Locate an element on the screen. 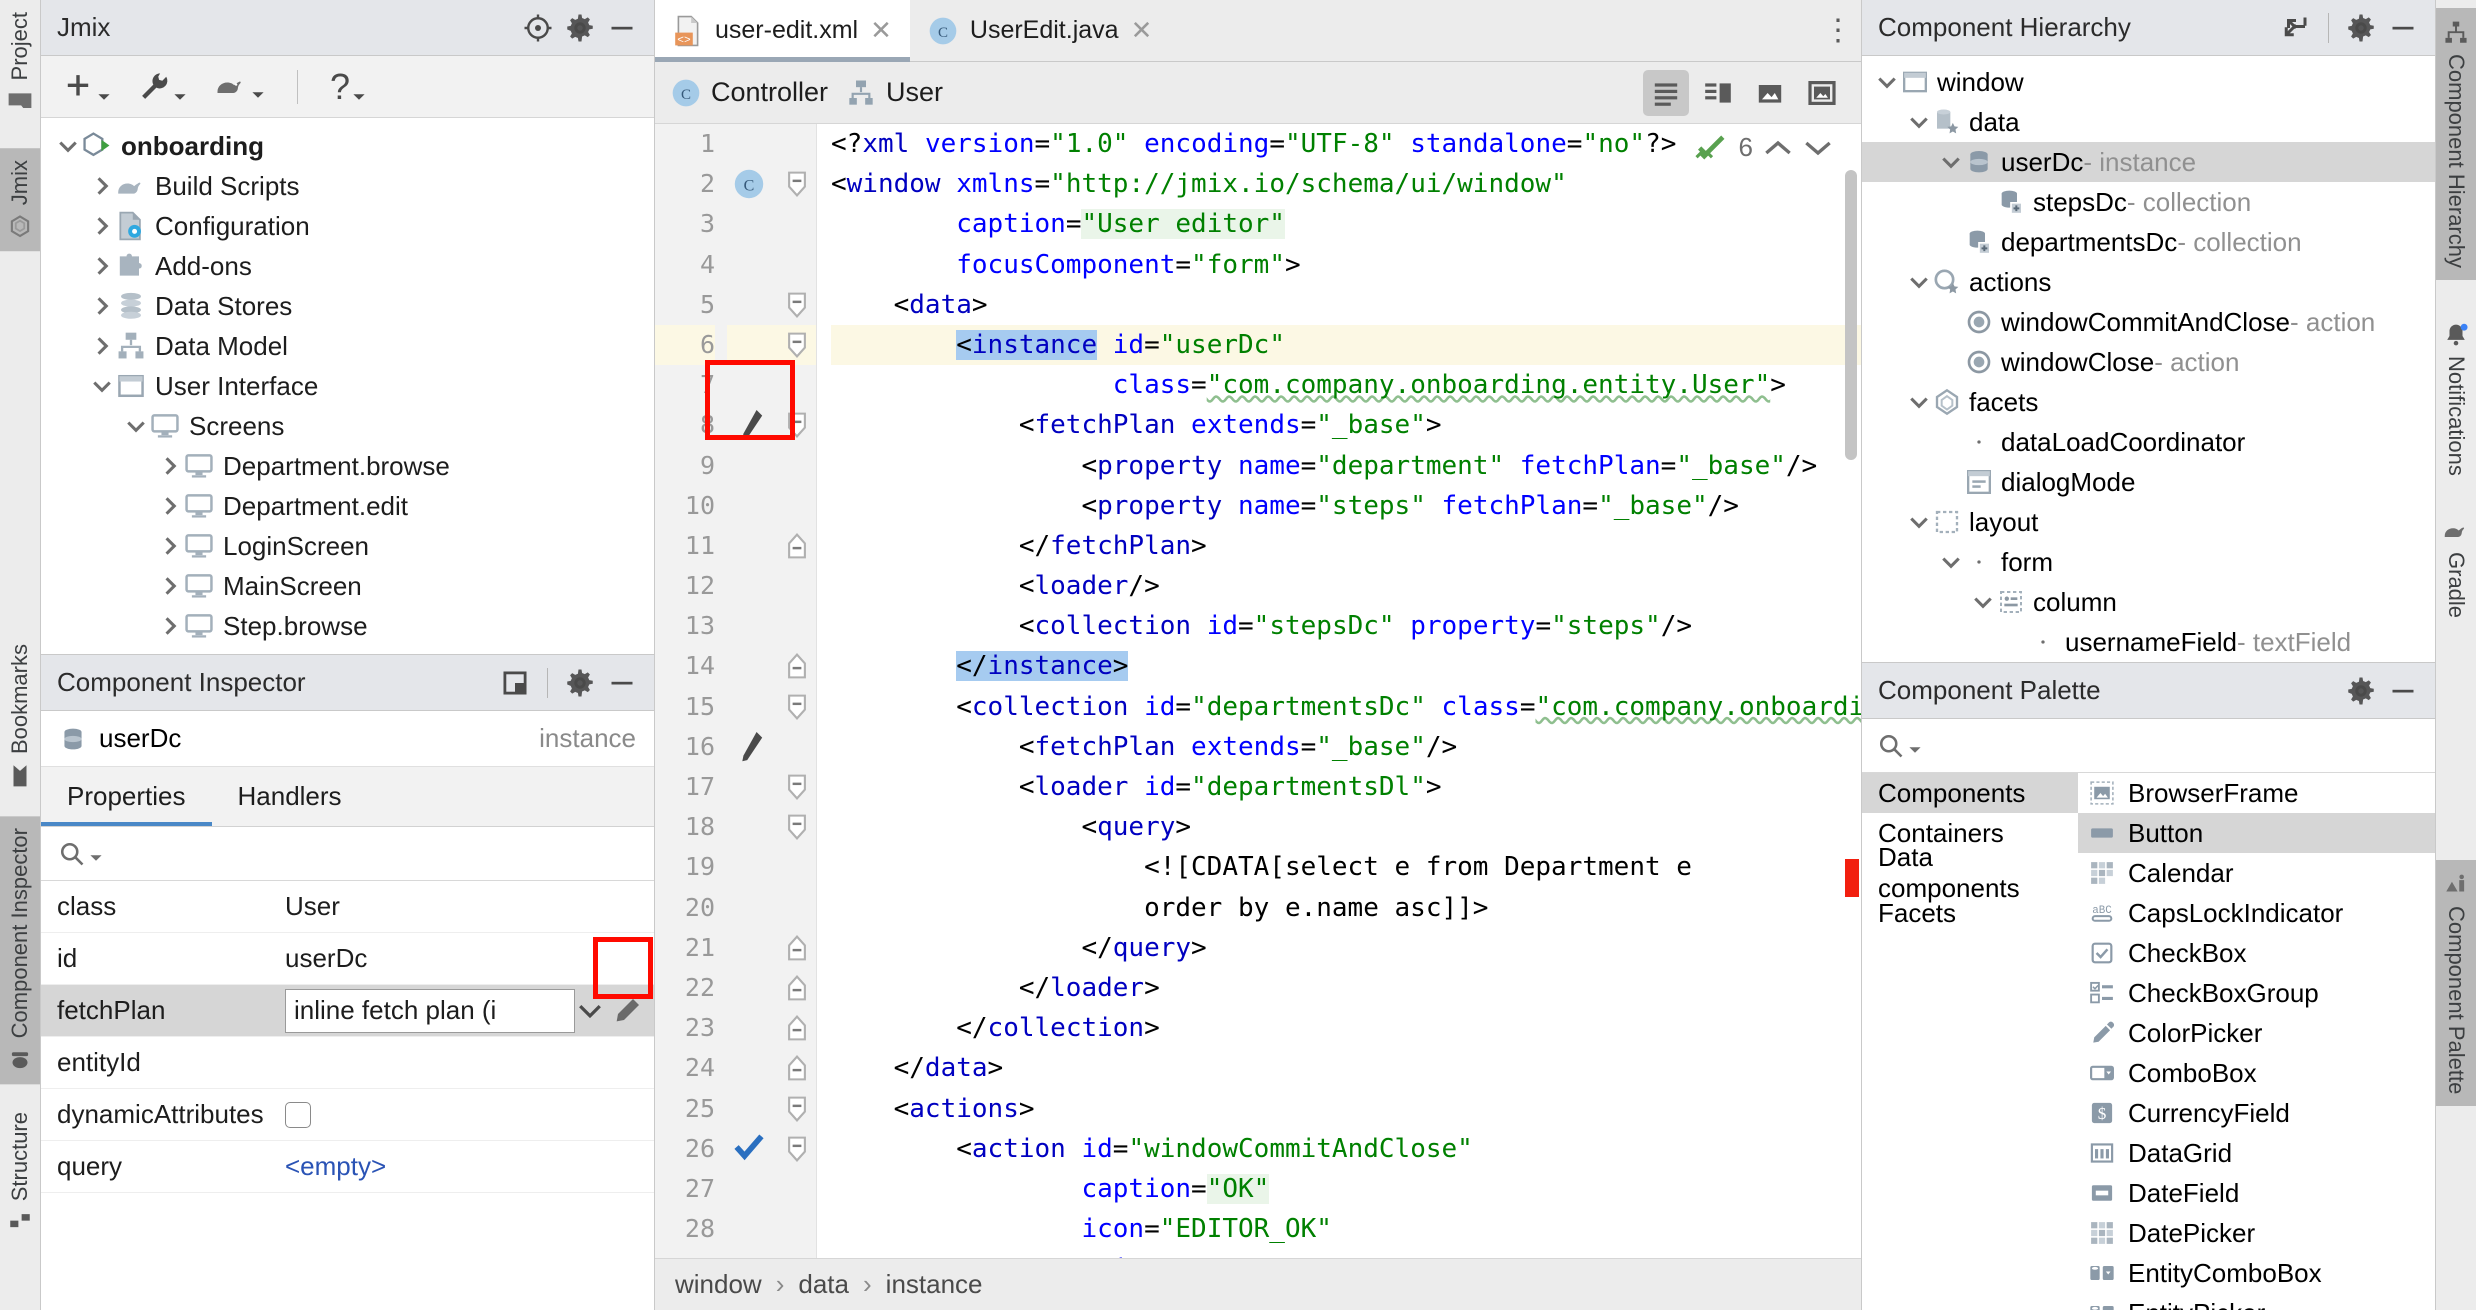 The width and height of the screenshot is (2476, 1310). code-line: </data> is located at coordinates (1346, 1068).